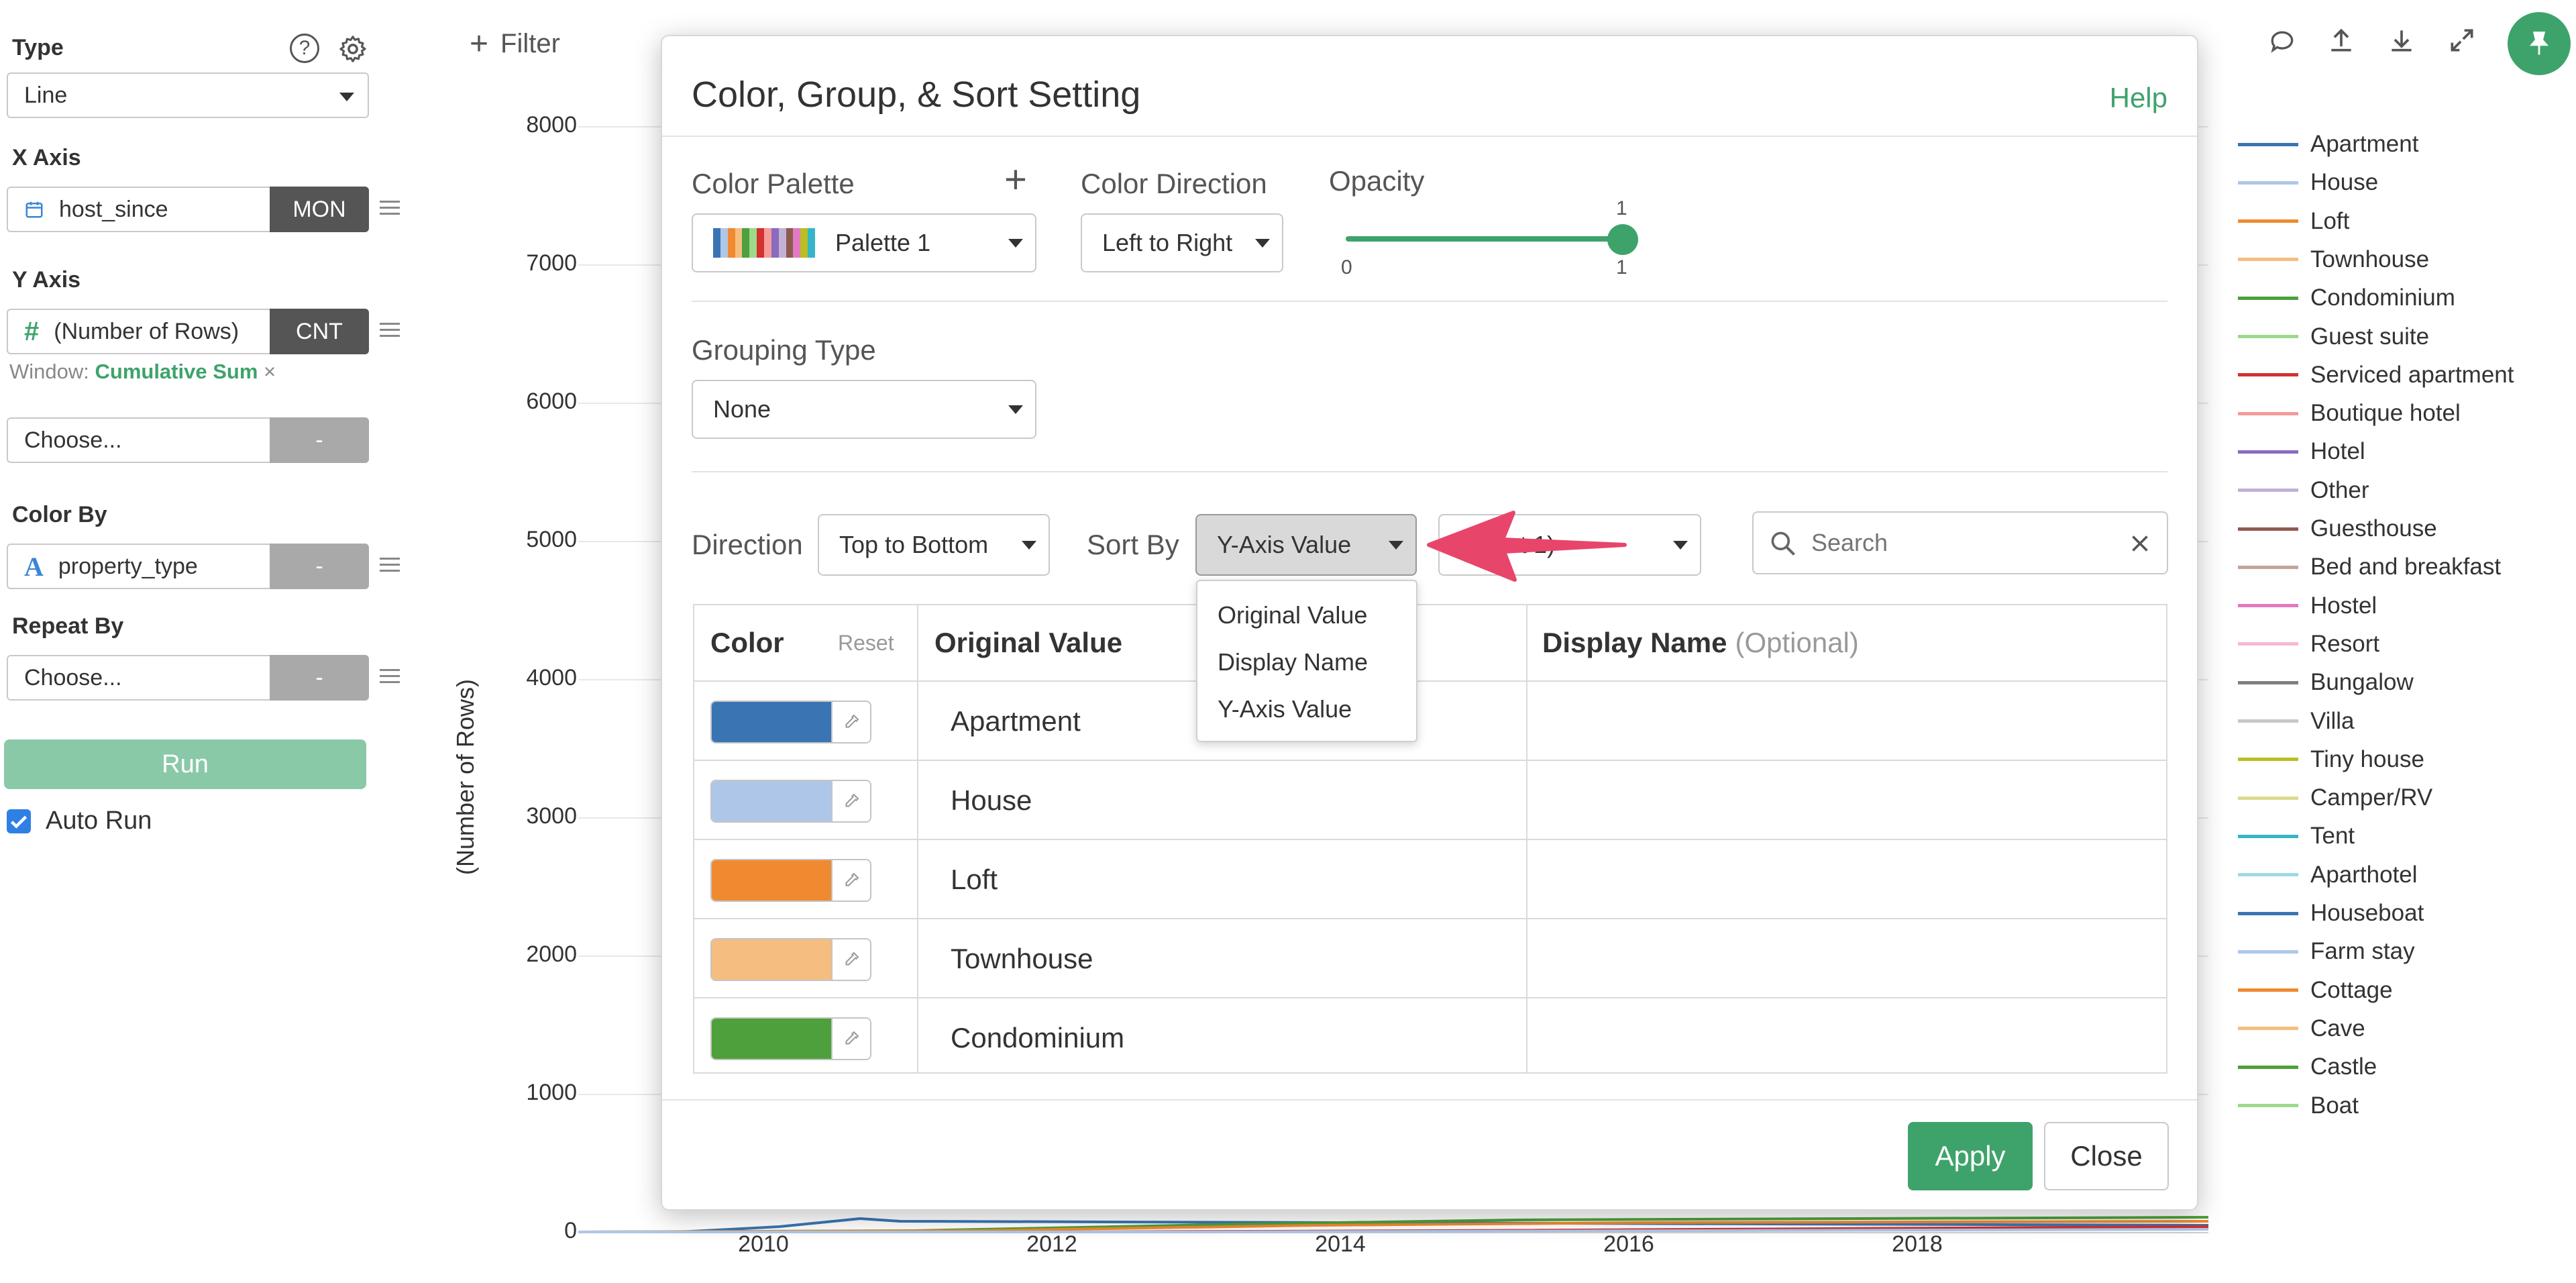 The width and height of the screenshot is (2576, 1283). I want to click on legend-item: Hotel, so click(2301, 451).